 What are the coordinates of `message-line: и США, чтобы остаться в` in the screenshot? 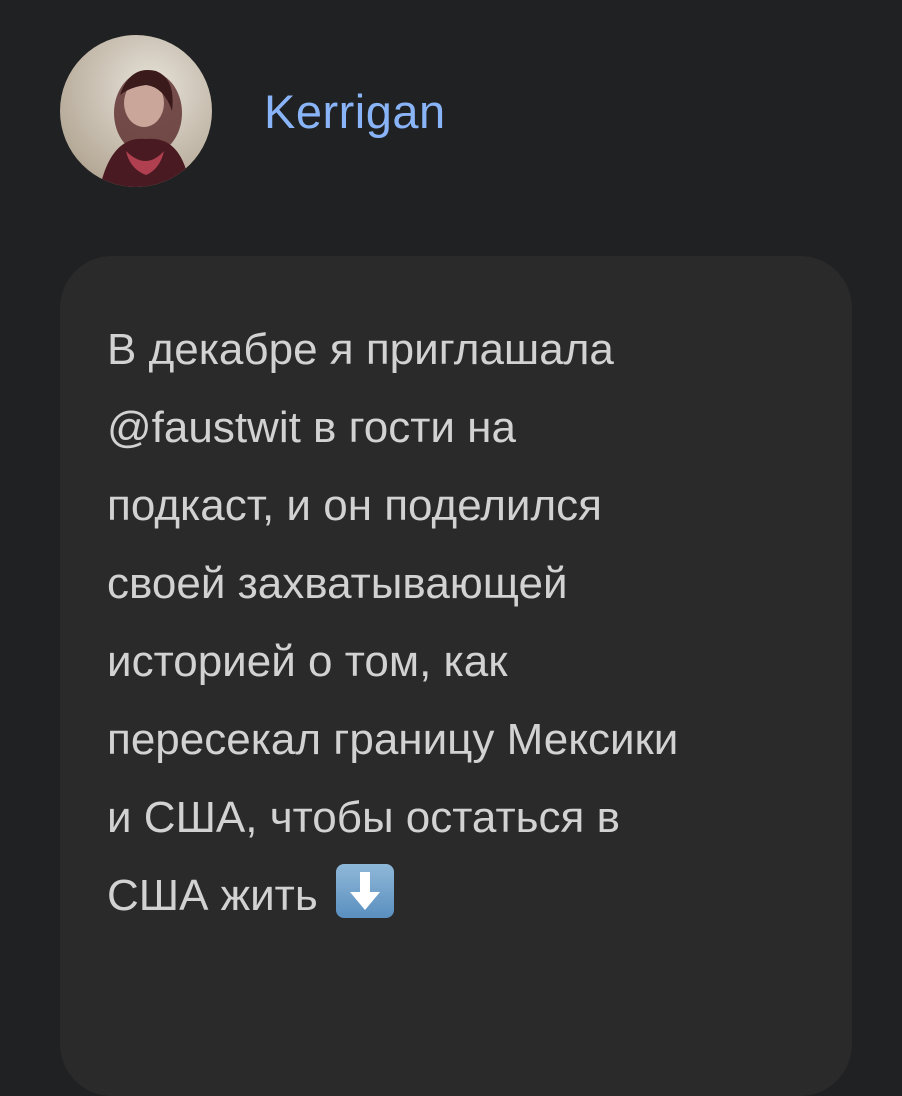 It's located at (363, 817).